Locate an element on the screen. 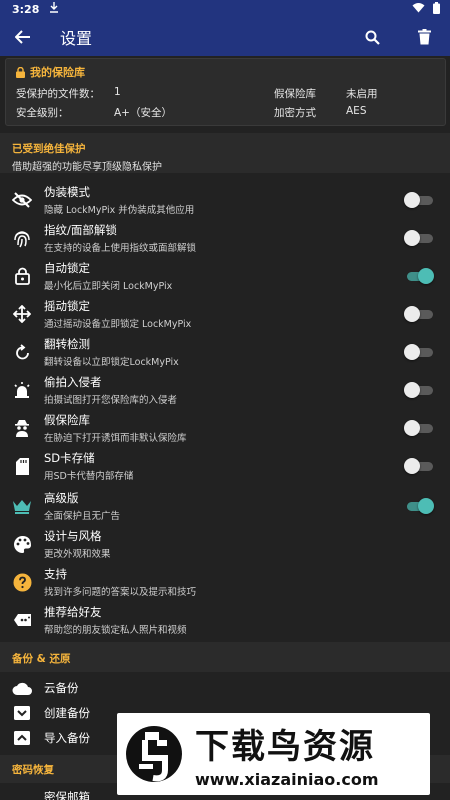 The height and width of the screenshot is (800, 450). setting-title: 伪装模式 is located at coordinates (67, 192).